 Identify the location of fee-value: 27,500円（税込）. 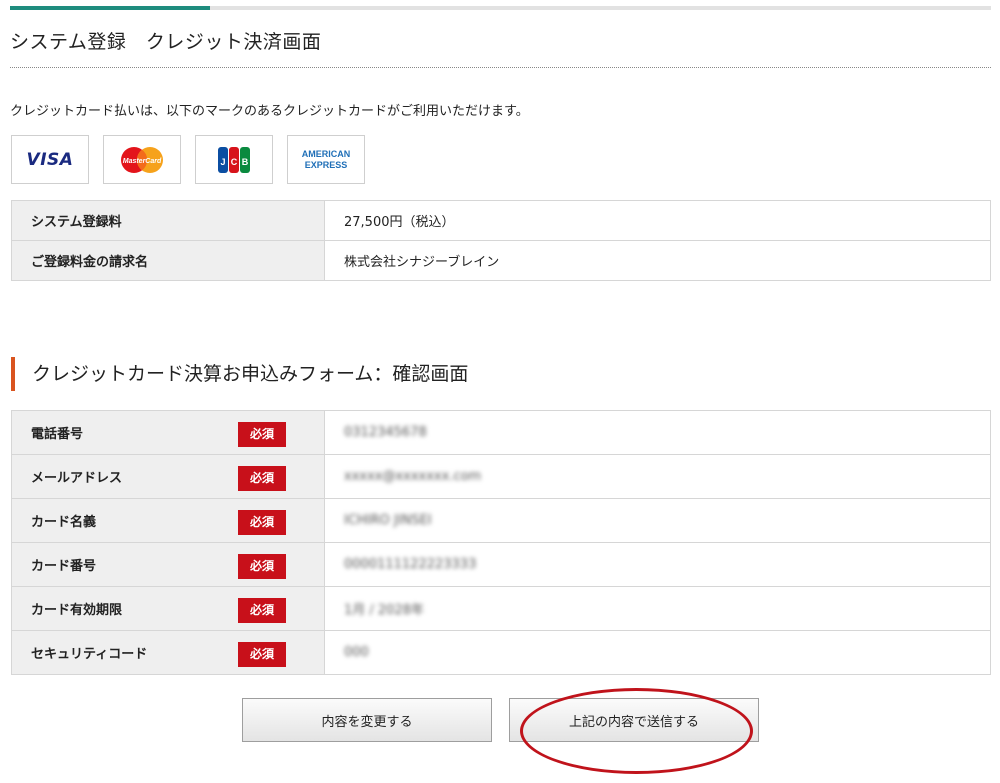
(657, 220).